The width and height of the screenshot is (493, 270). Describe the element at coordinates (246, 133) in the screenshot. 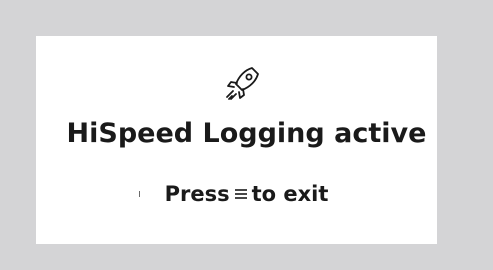

I see `overlay-title: HiSpeed Logging active` at that location.